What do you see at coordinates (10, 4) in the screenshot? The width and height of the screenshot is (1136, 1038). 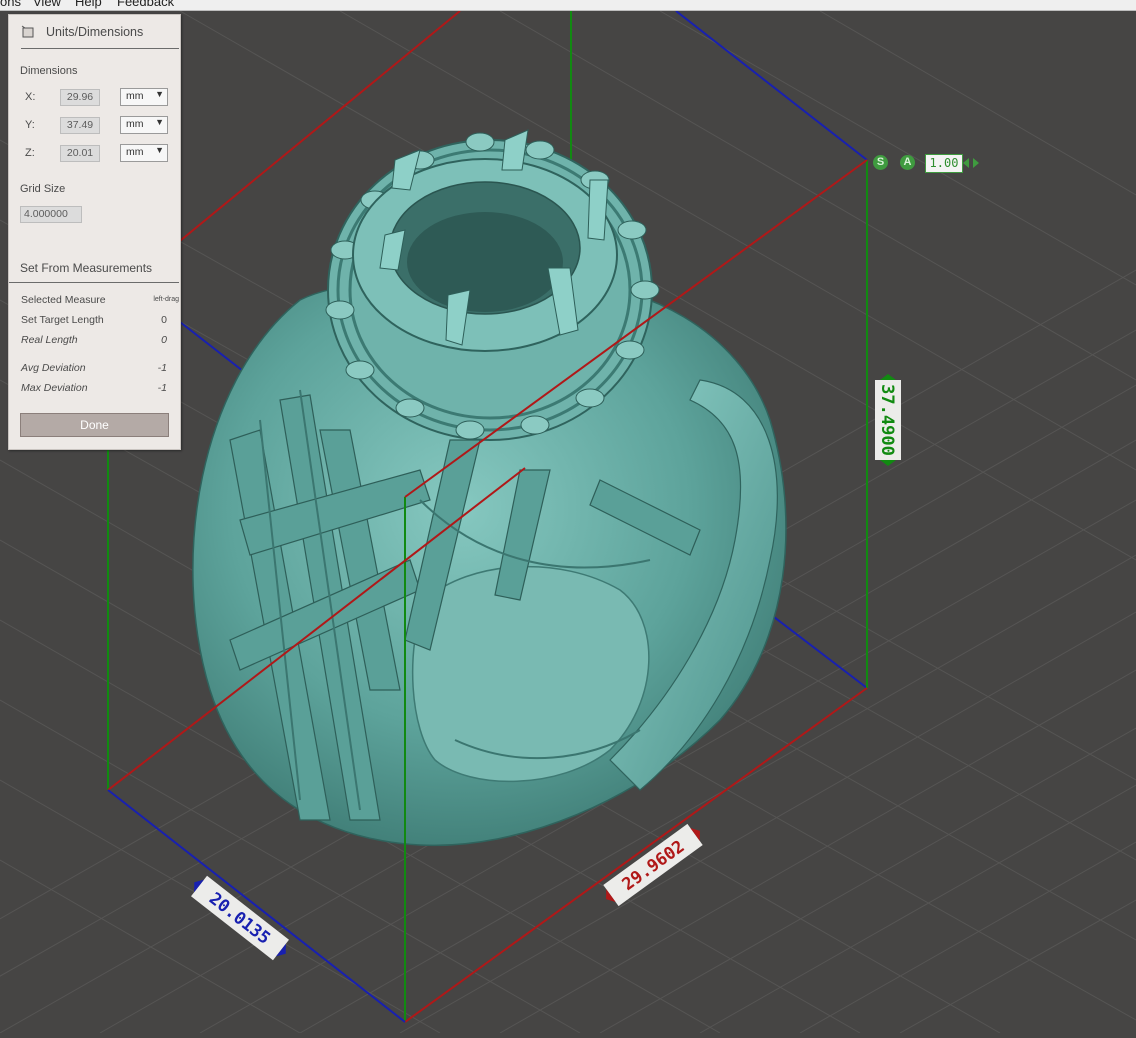 I see `menu-options: ons` at bounding box center [10, 4].